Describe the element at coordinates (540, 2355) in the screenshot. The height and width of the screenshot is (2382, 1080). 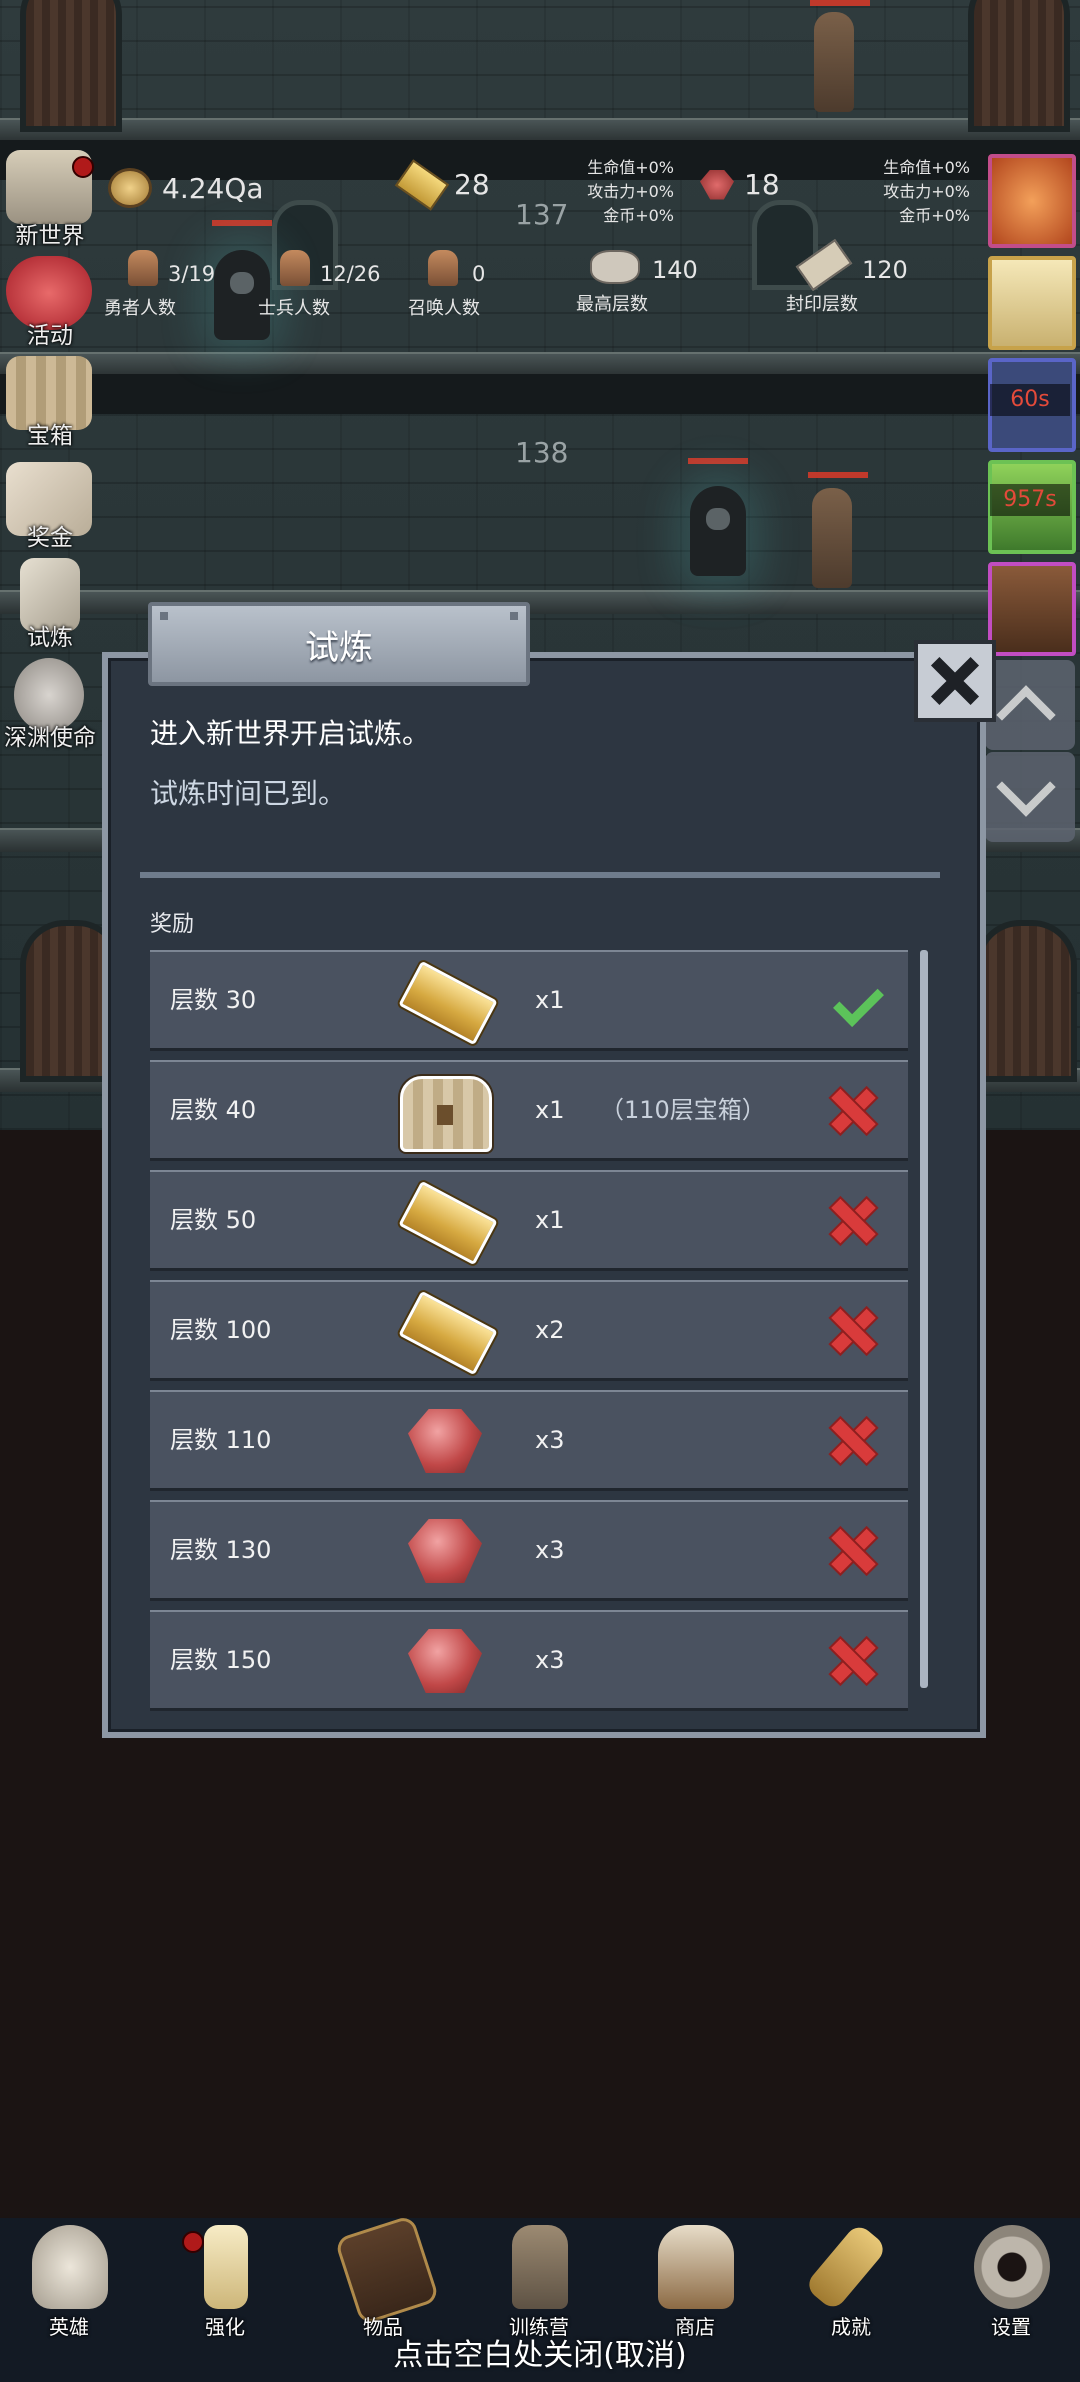
I see `close-hint: 点击空白处关闭(取消)` at that location.